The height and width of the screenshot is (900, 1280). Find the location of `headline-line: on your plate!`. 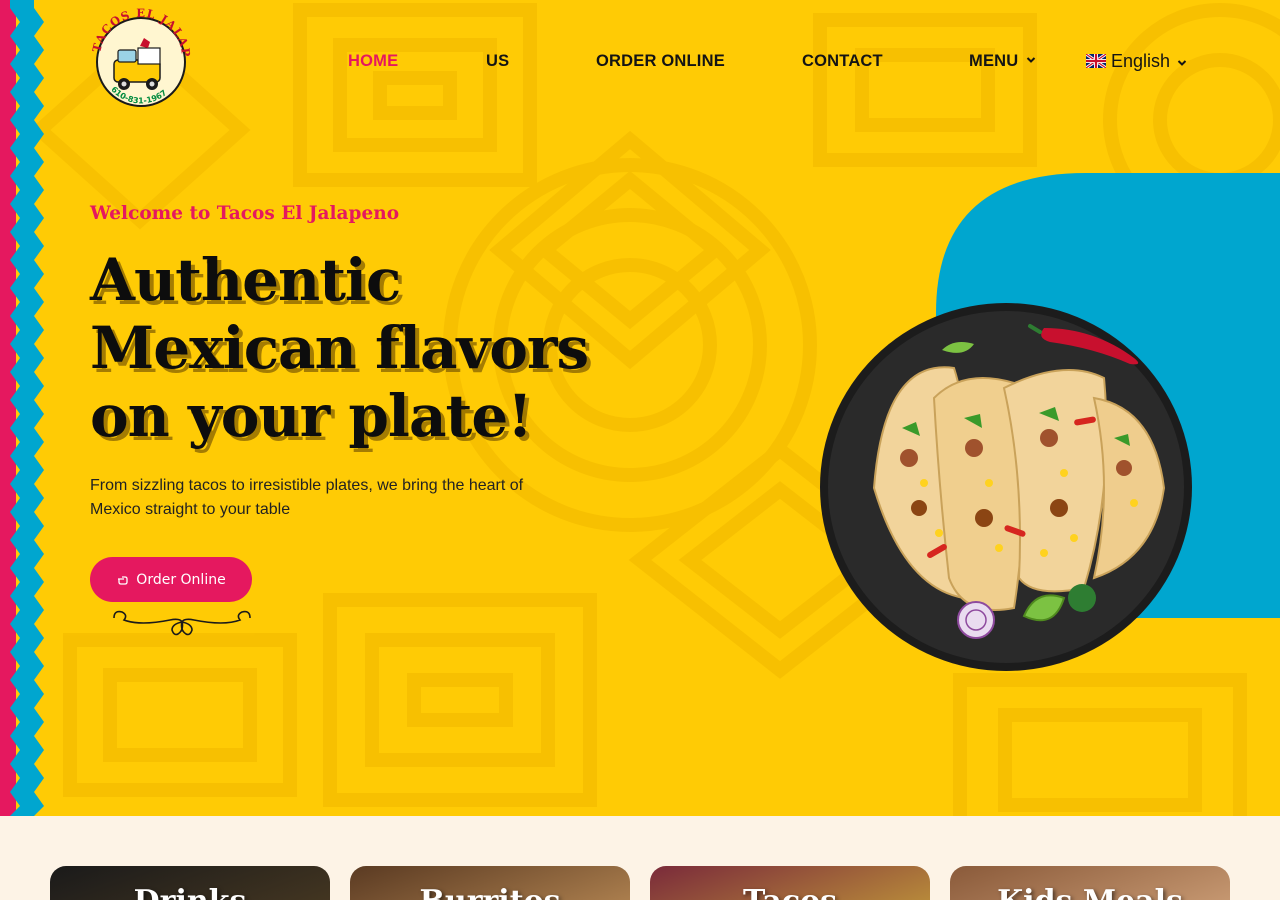

headline-line: on your plate! is located at coordinates (311, 416).